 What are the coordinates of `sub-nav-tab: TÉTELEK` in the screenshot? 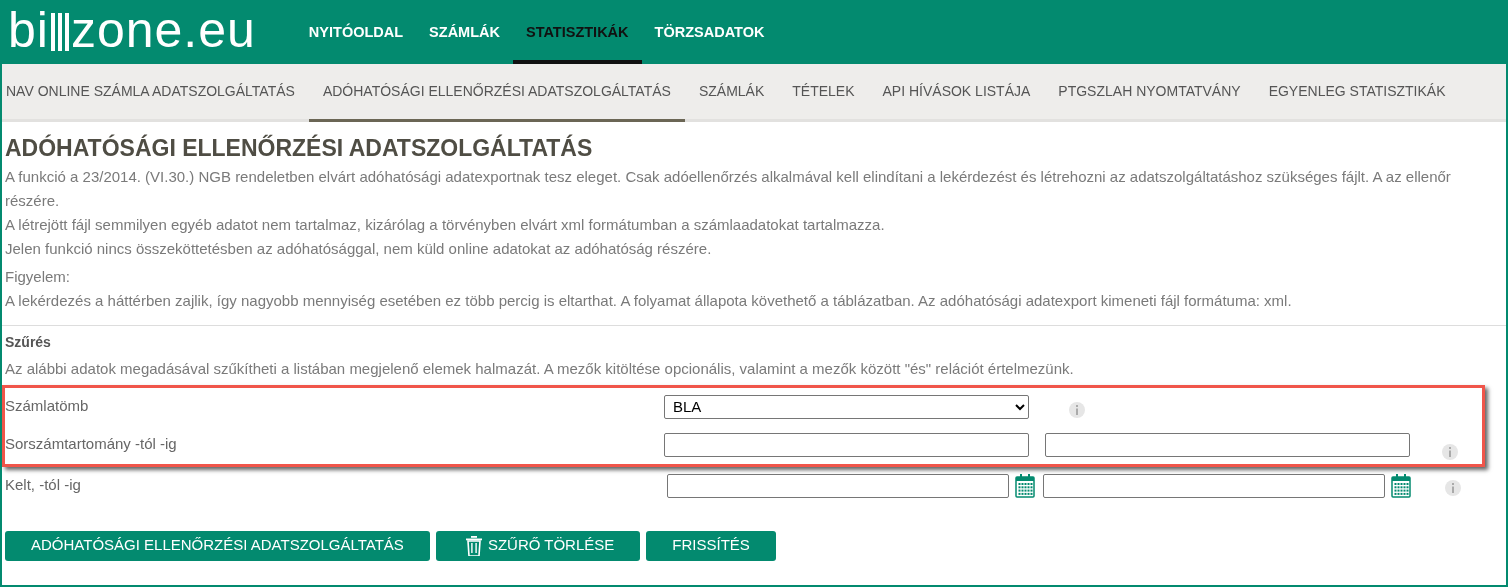 It's located at (823, 93).